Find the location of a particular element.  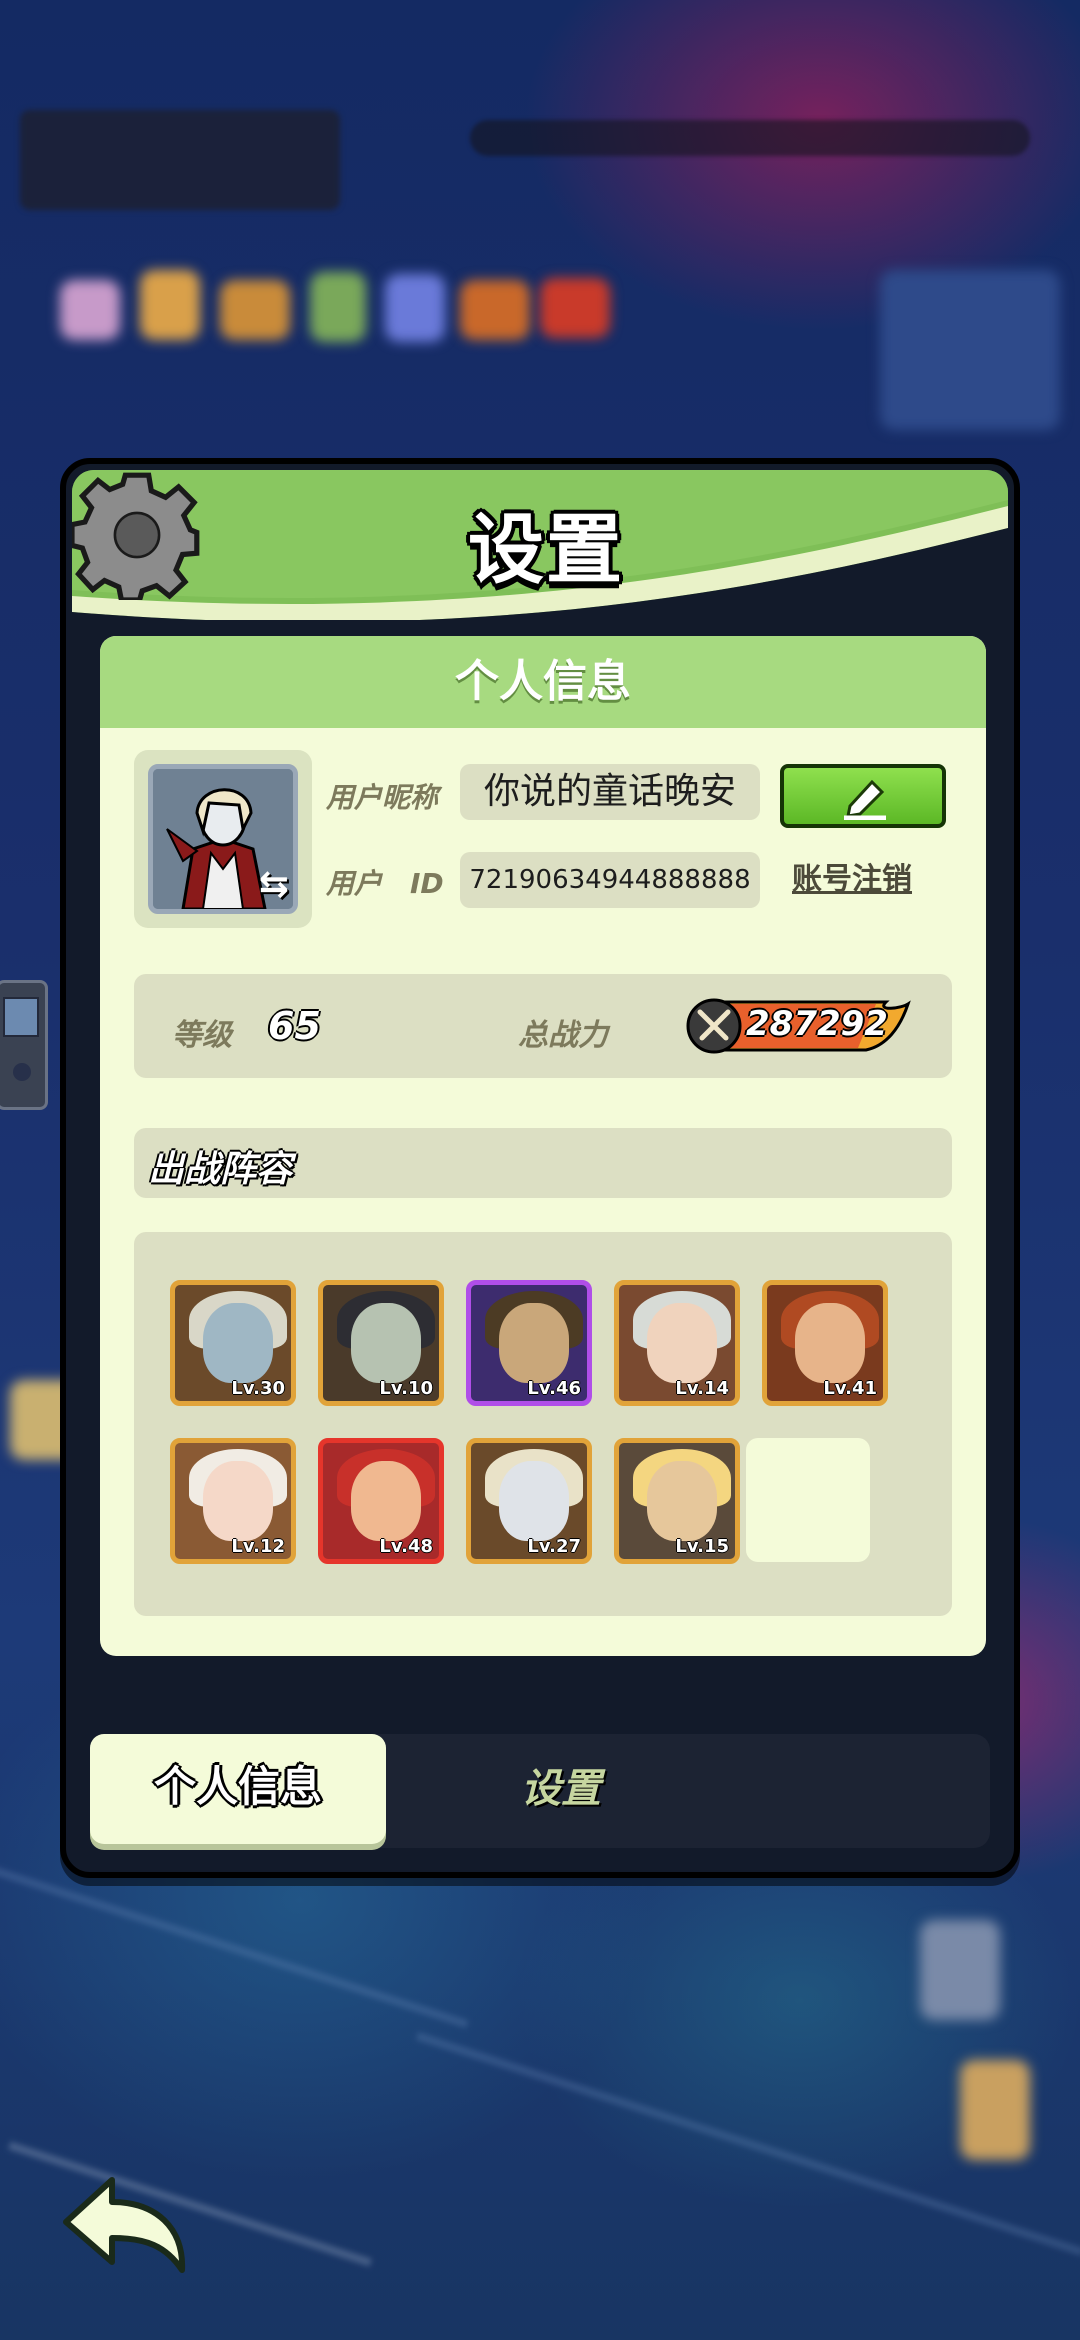

pencil-icon is located at coordinates (865, 799).